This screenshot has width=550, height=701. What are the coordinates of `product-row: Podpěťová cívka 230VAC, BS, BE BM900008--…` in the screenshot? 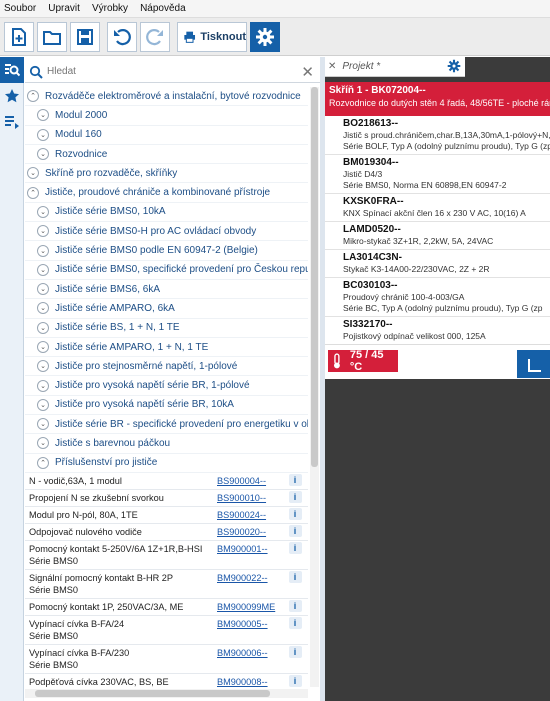 It's located at (166, 680).